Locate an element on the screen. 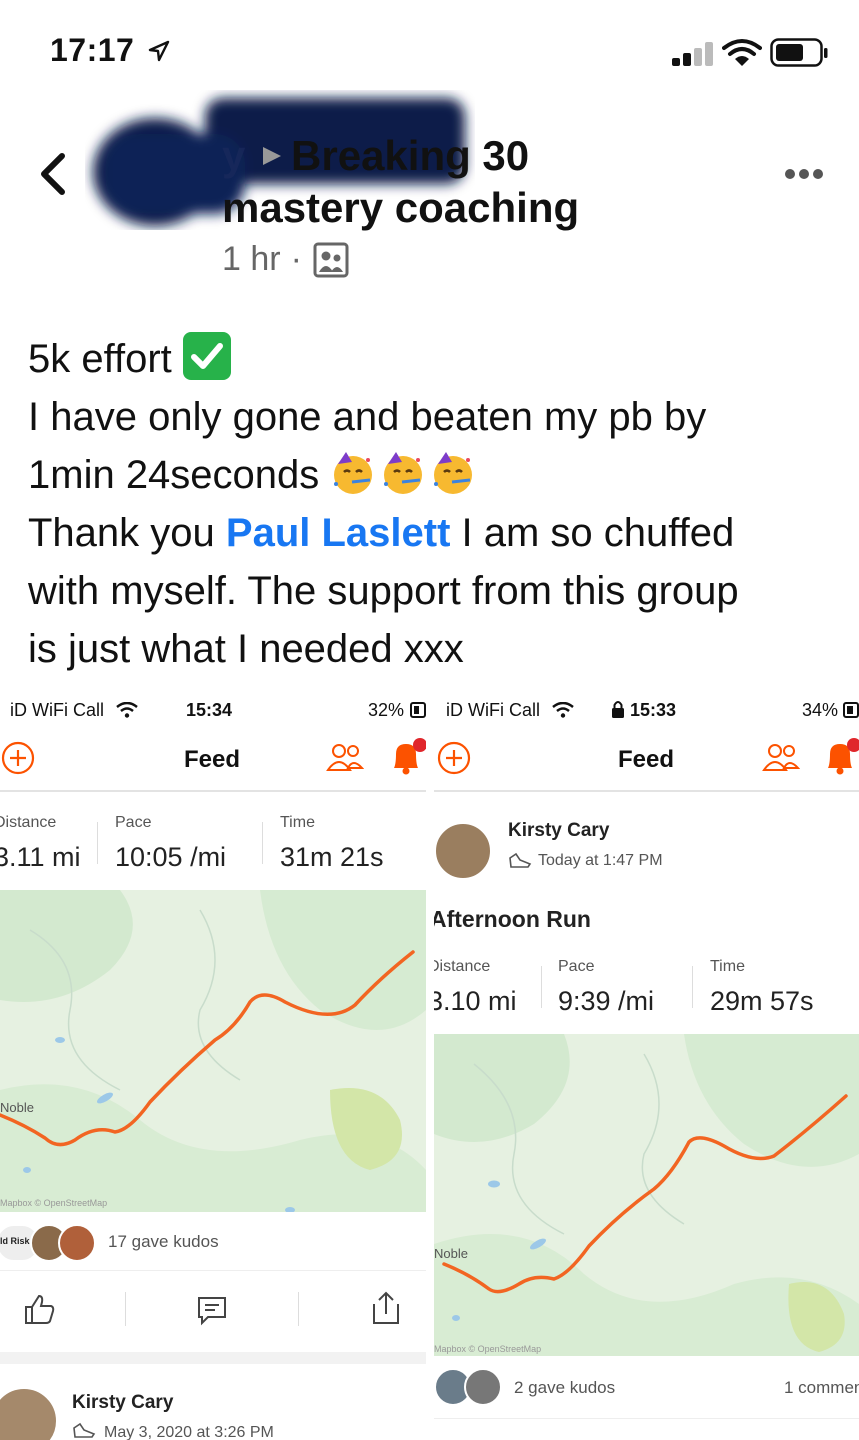 The image size is (859, 1440). lock-icon is located at coordinates (618, 709).